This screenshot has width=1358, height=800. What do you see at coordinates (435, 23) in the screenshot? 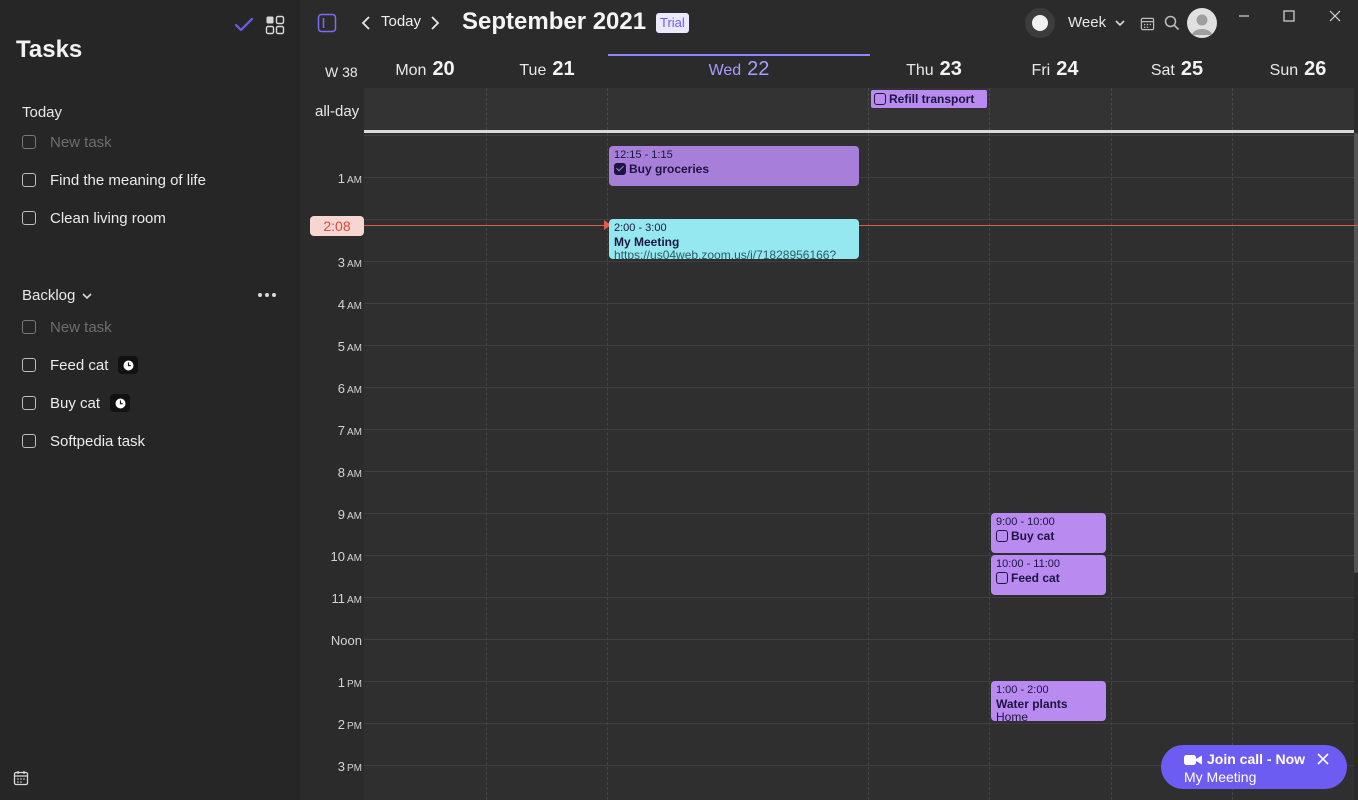
I see `next-week-icon` at bounding box center [435, 23].